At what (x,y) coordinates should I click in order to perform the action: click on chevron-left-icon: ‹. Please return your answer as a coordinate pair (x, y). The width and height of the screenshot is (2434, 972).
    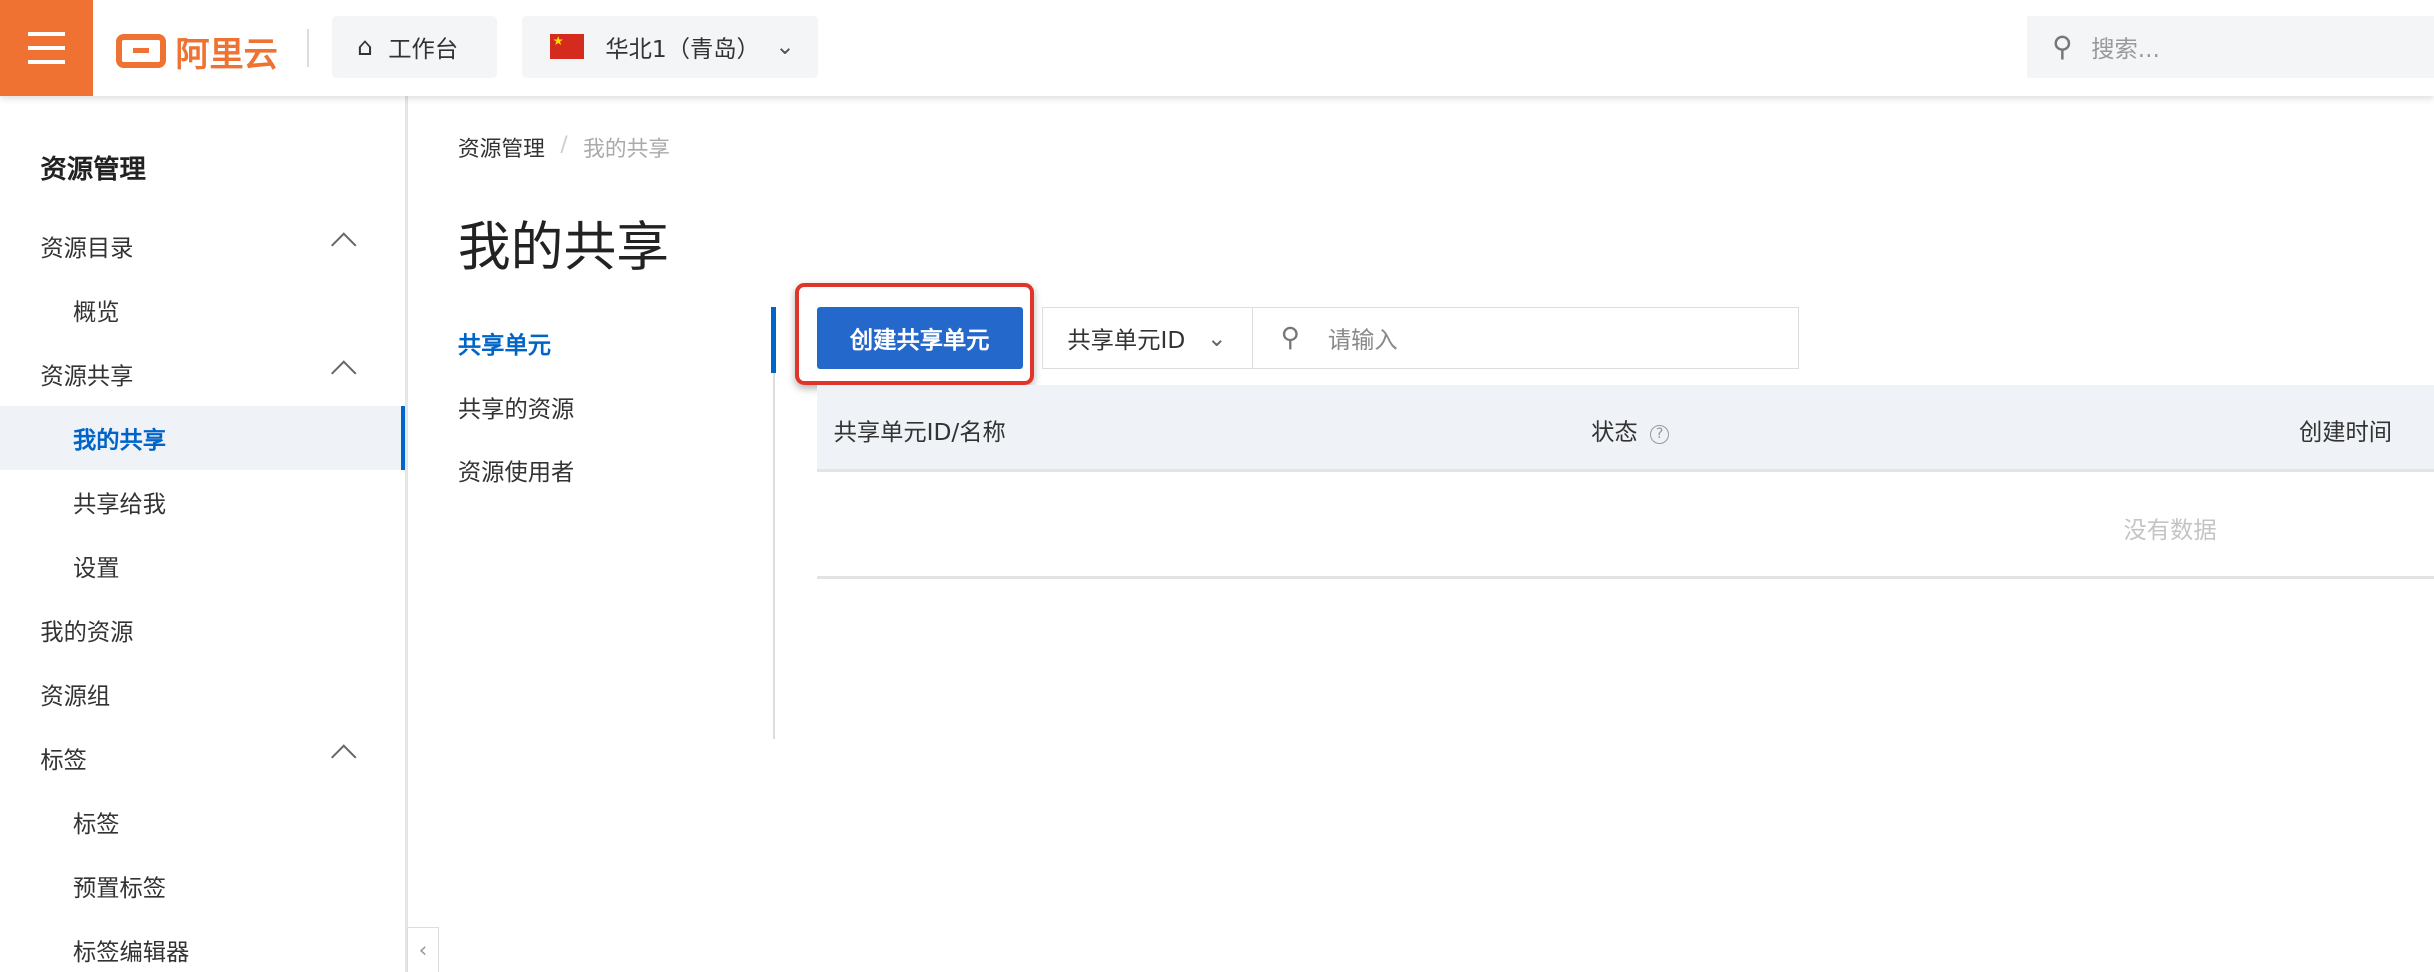
    Looking at the image, I should click on (423, 950).